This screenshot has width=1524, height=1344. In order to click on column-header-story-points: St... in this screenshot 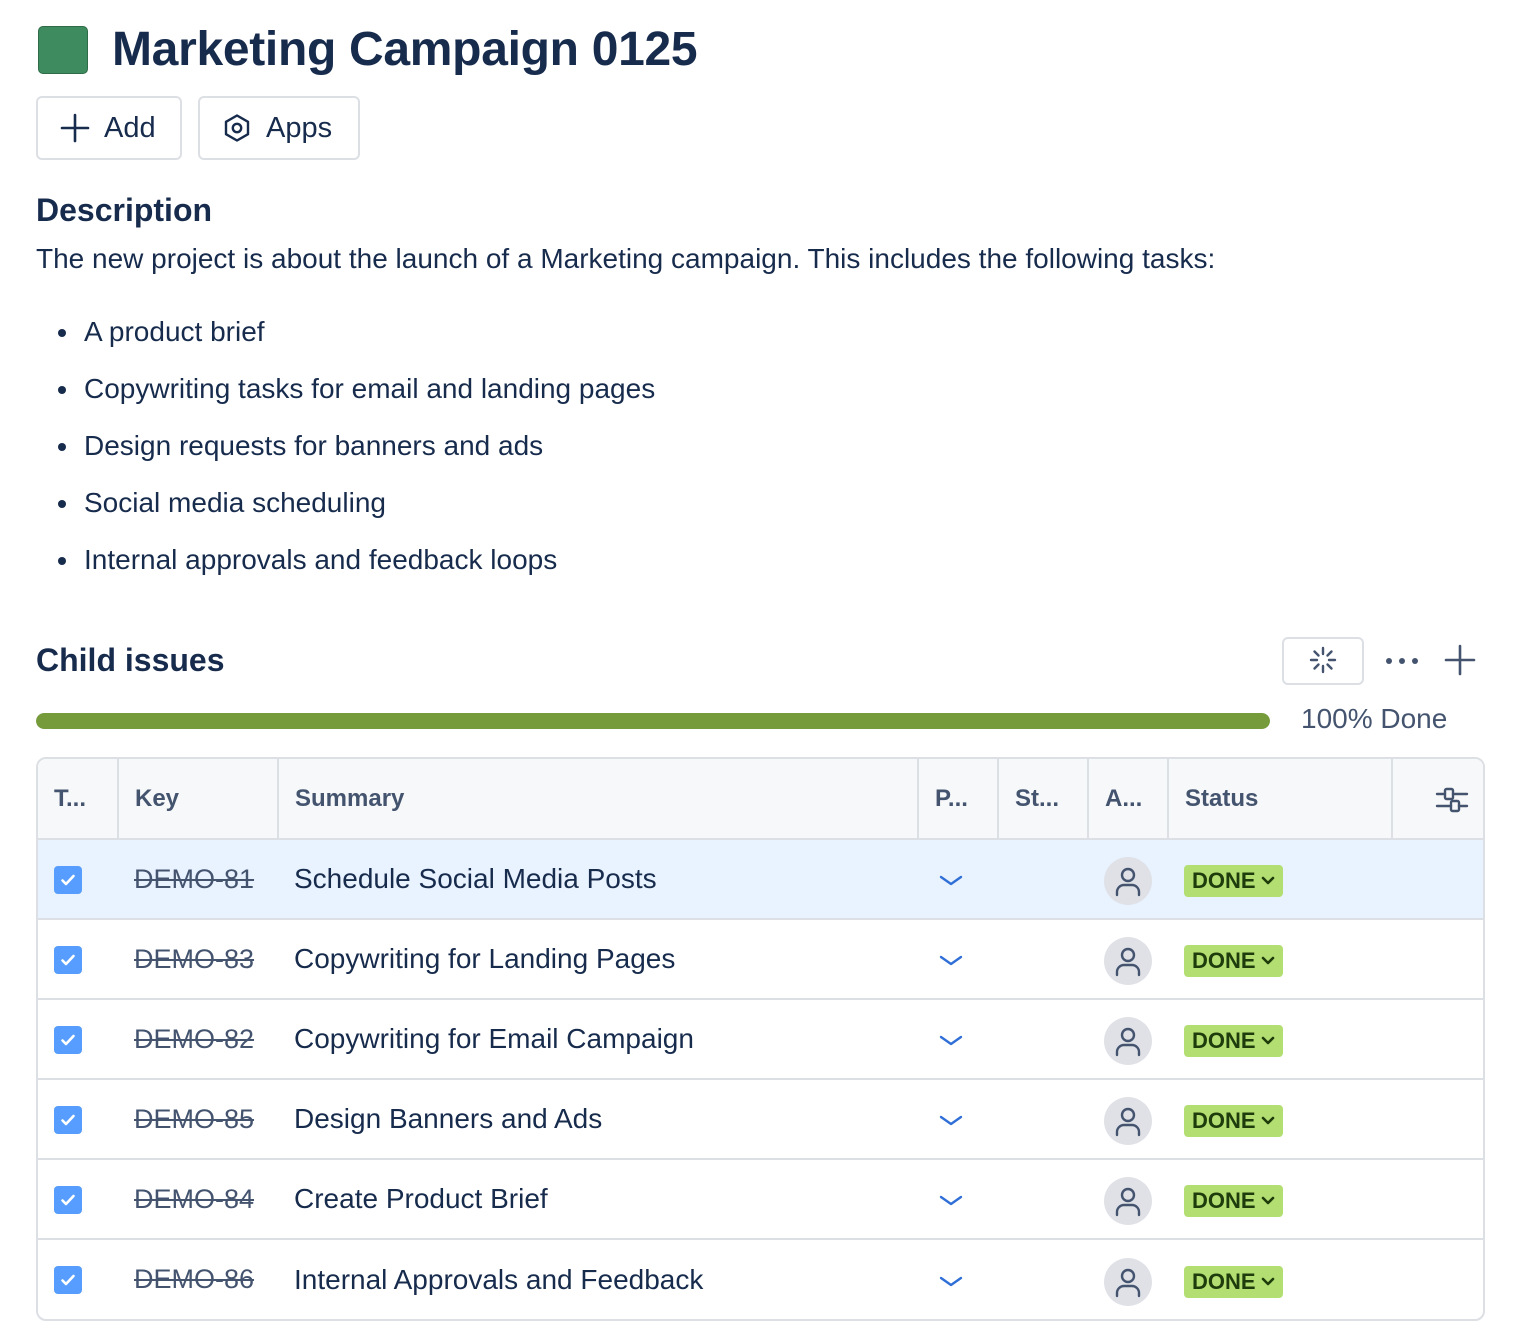, I will do `click(1043, 799)`.